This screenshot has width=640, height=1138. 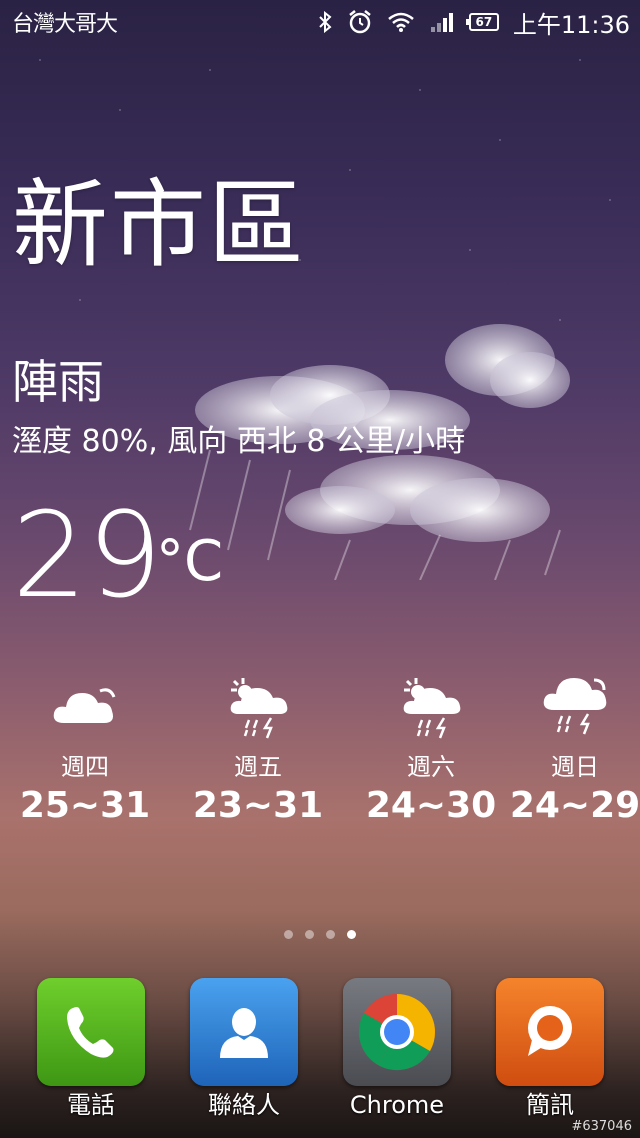 I want to click on forecast-day: 週六 24~30, so click(x=431, y=750).